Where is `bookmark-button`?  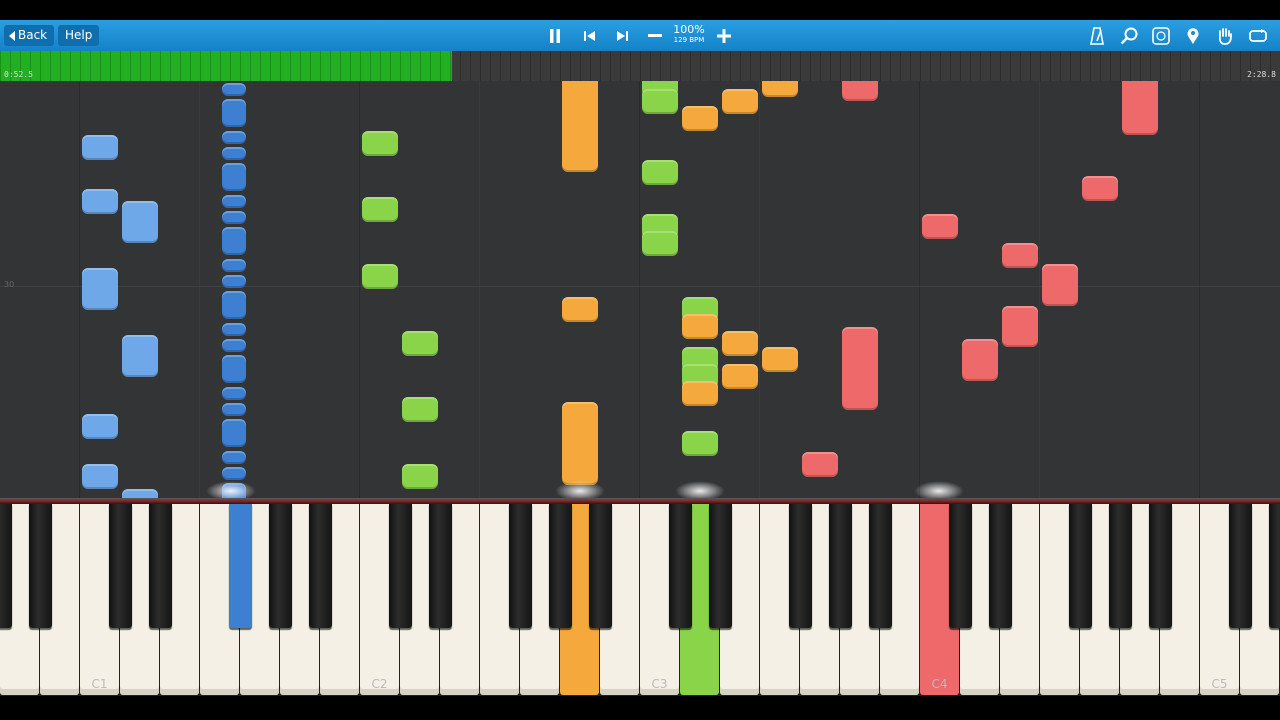 bookmark-button is located at coordinates (1193, 35).